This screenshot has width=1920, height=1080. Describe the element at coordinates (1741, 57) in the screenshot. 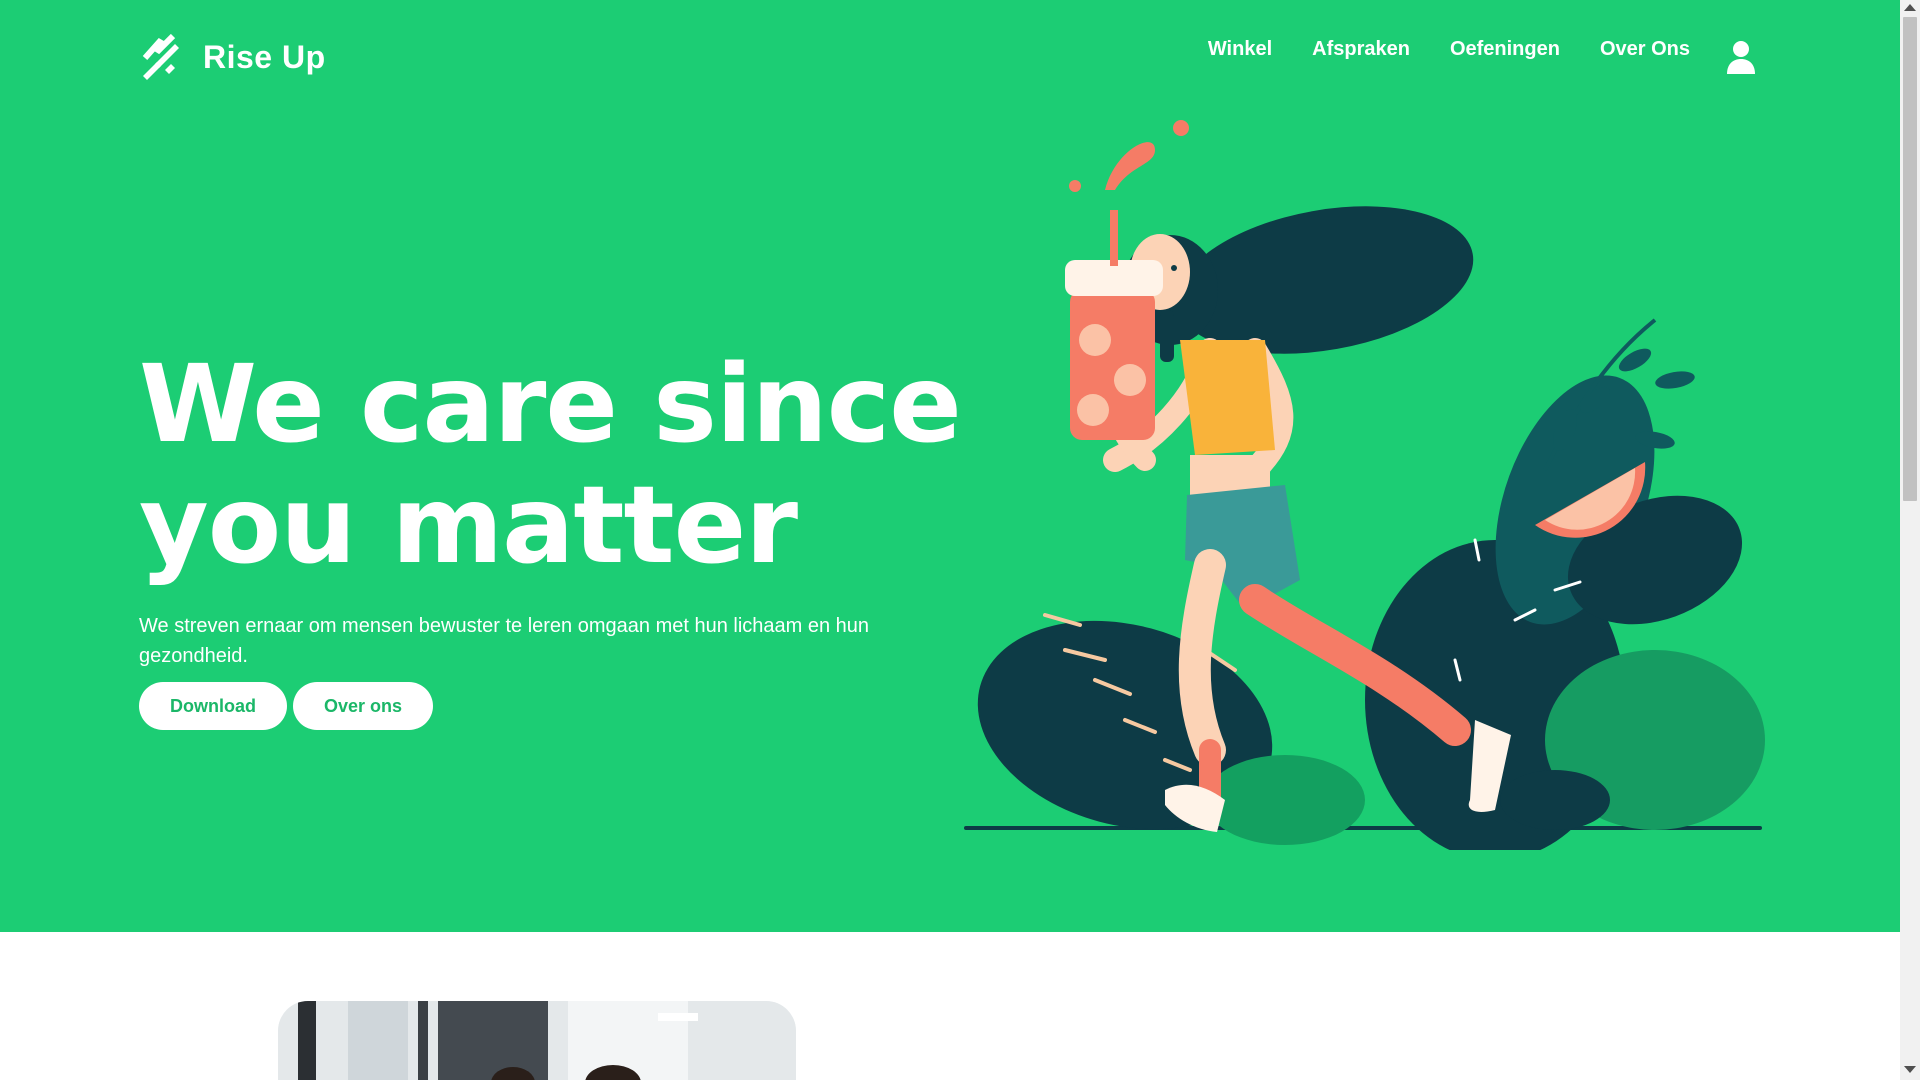

I see `user-icon` at that location.